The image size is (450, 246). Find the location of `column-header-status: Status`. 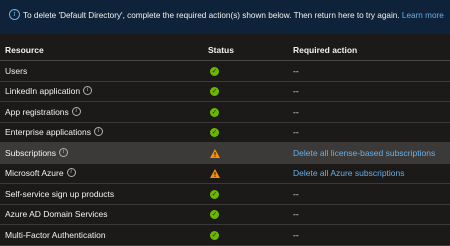

column-header-status: Status is located at coordinates (249, 50).